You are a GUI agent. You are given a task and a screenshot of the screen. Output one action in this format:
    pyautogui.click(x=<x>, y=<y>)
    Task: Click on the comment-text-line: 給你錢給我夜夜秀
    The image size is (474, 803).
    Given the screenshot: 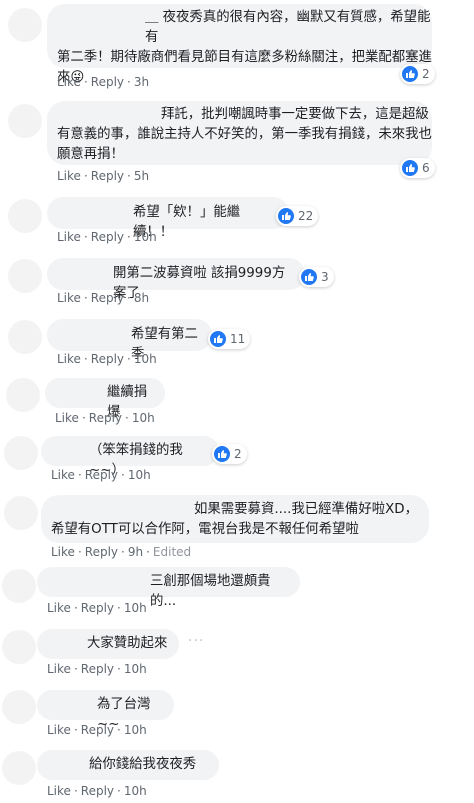 What is the action you would take?
    pyautogui.click(x=143, y=764)
    